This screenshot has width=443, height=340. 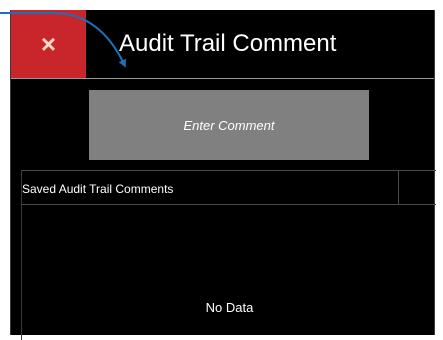 What do you see at coordinates (229, 307) in the screenshot?
I see `no-data-message: No Data` at bounding box center [229, 307].